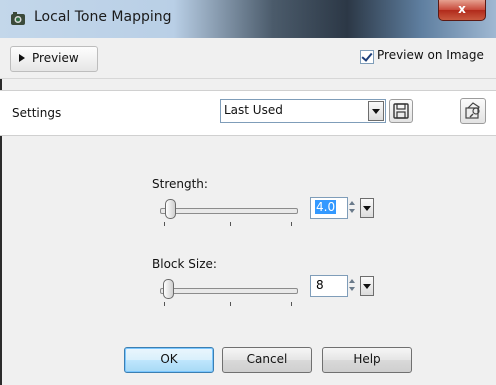  I want to click on preset-dropdown: Last Used, so click(303, 111).